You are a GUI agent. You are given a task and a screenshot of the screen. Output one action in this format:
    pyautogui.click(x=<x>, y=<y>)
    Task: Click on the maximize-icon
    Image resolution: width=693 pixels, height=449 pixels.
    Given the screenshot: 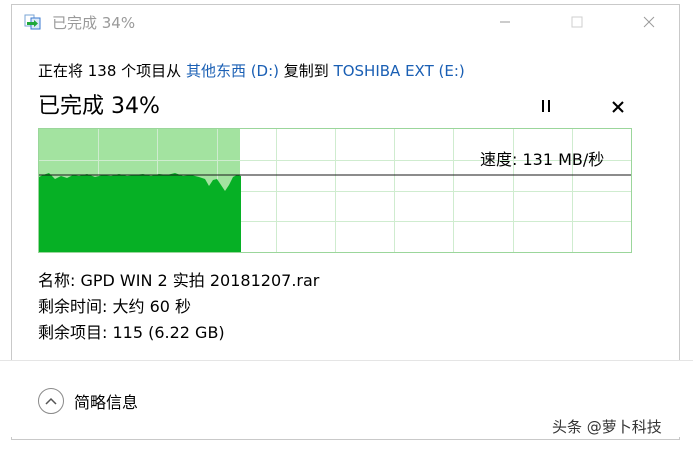 What is the action you would take?
    pyautogui.click(x=577, y=21)
    